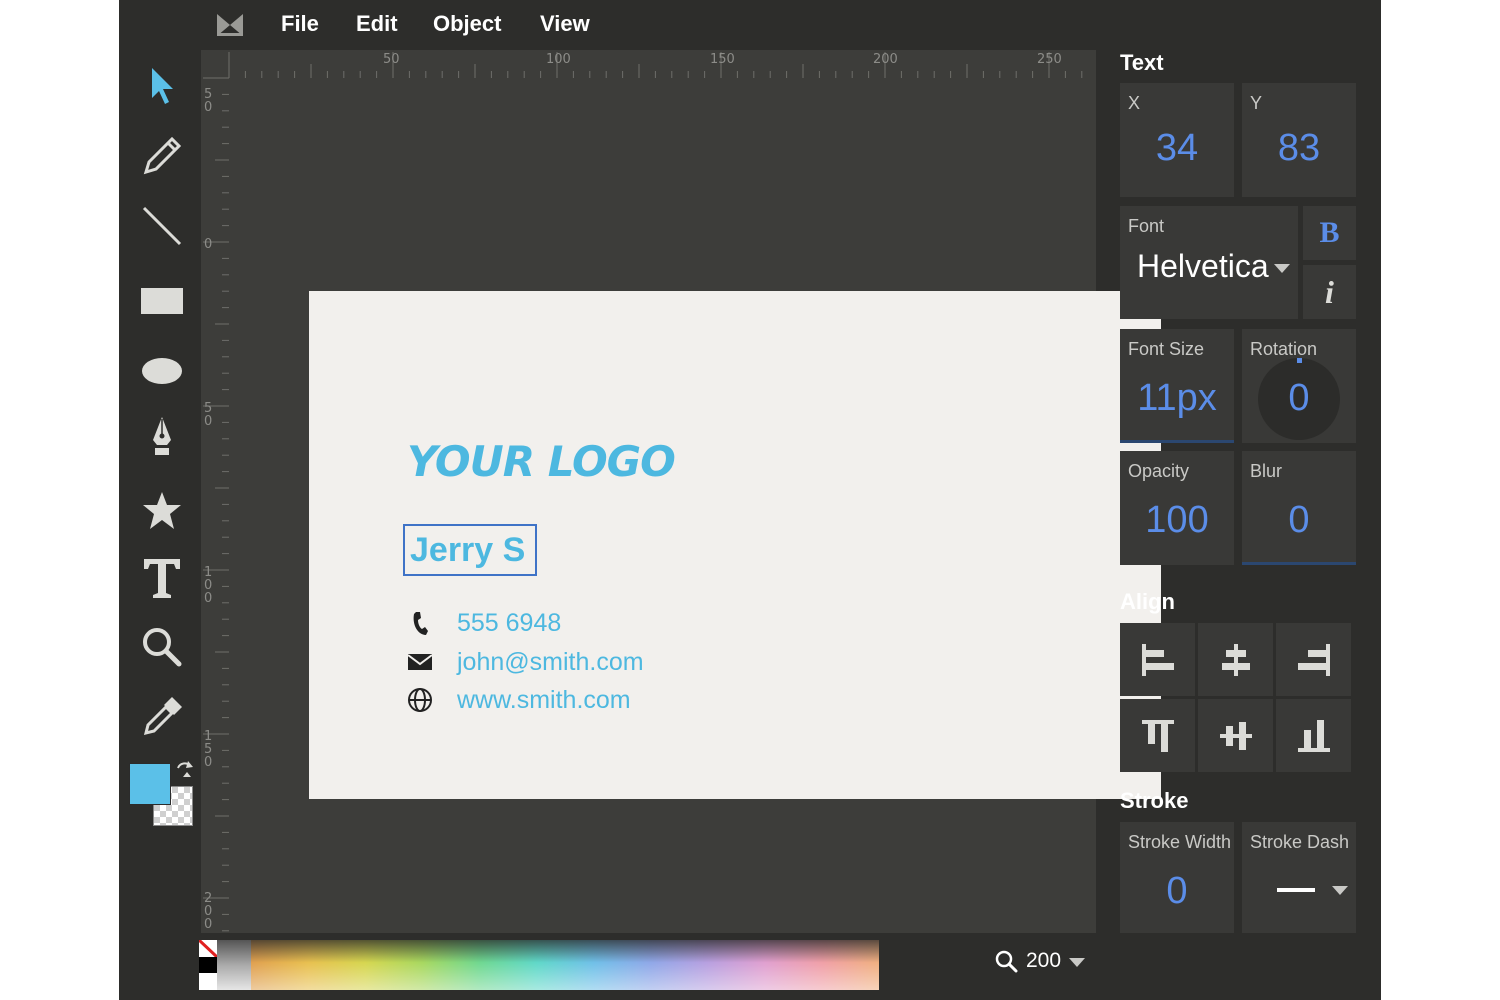  I want to click on stroke-width-value: 0, so click(1177, 891).